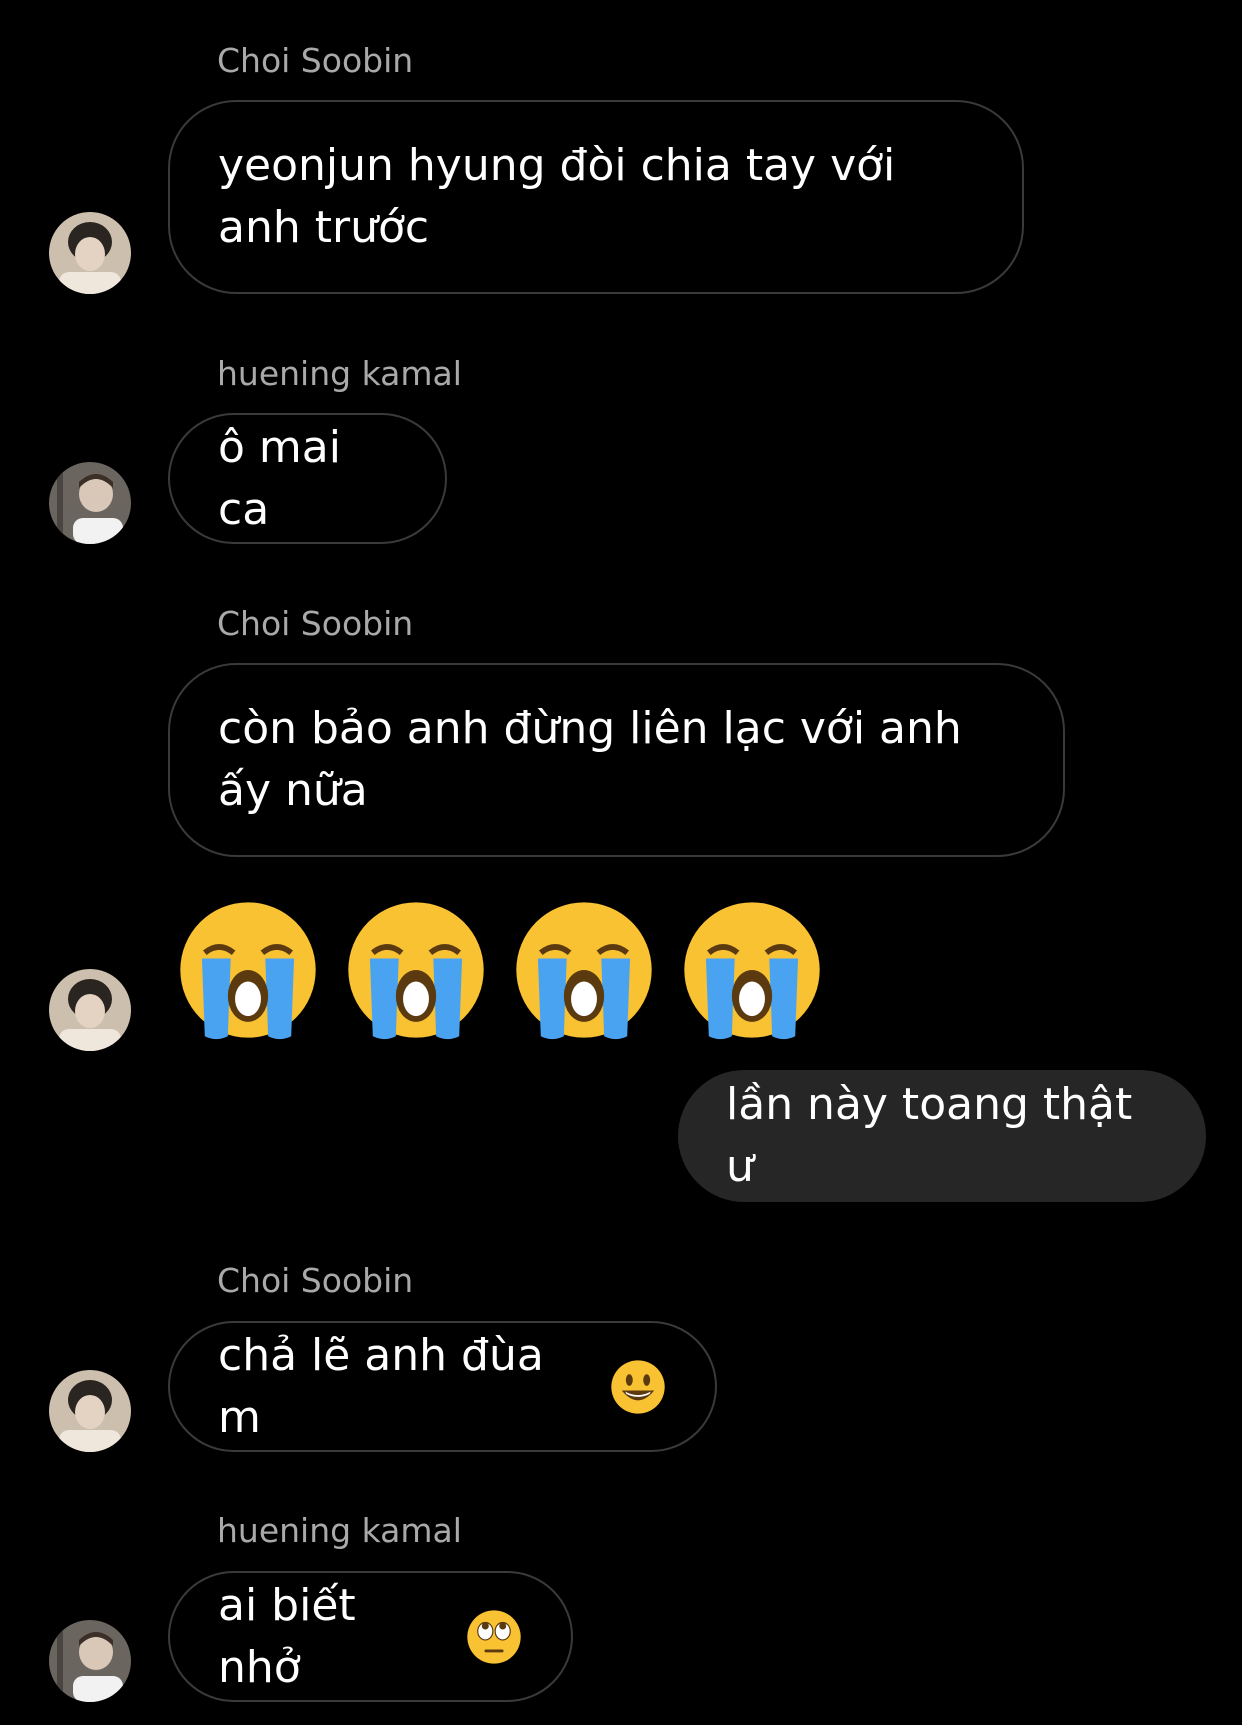 The height and width of the screenshot is (1725, 1242). What do you see at coordinates (638, 1387) in the screenshot?
I see `grinning-face-icon` at bounding box center [638, 1387].